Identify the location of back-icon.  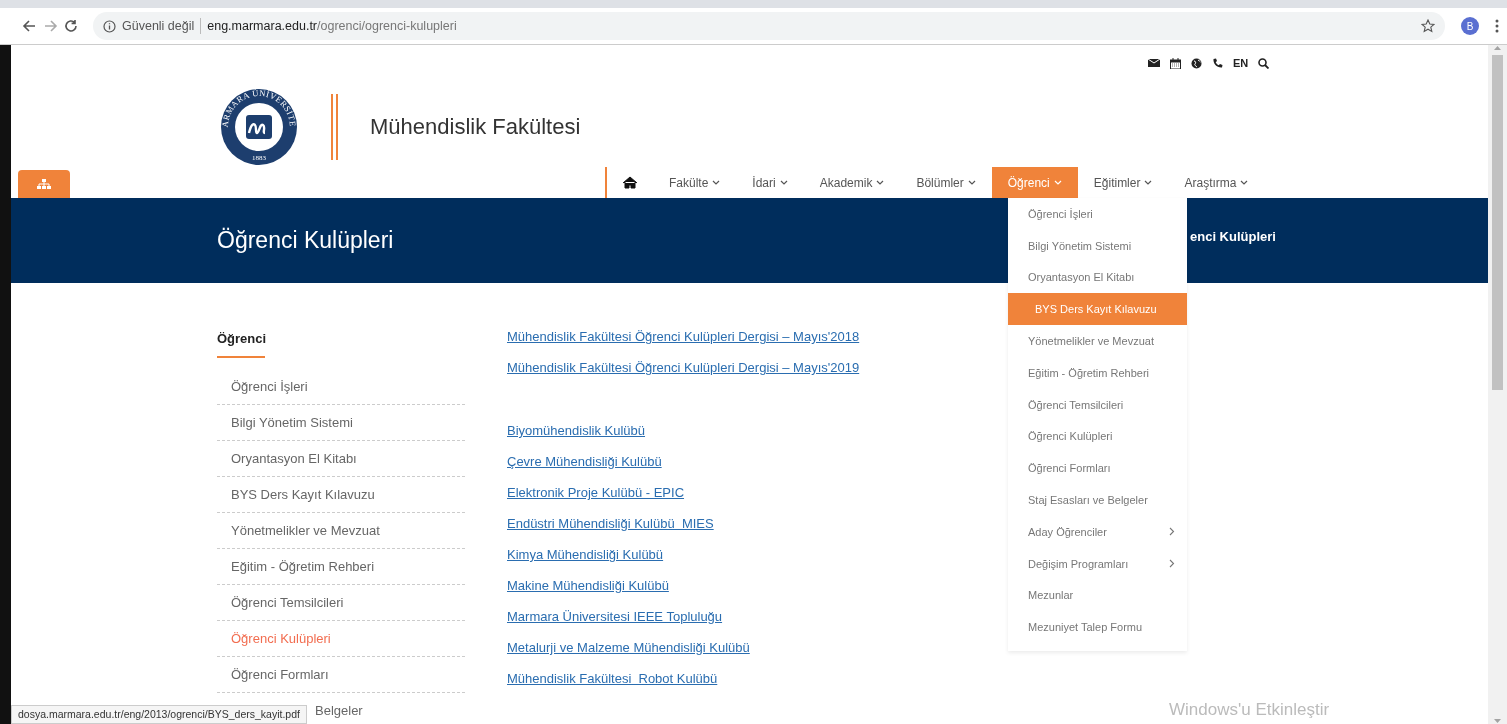
(29, 26).